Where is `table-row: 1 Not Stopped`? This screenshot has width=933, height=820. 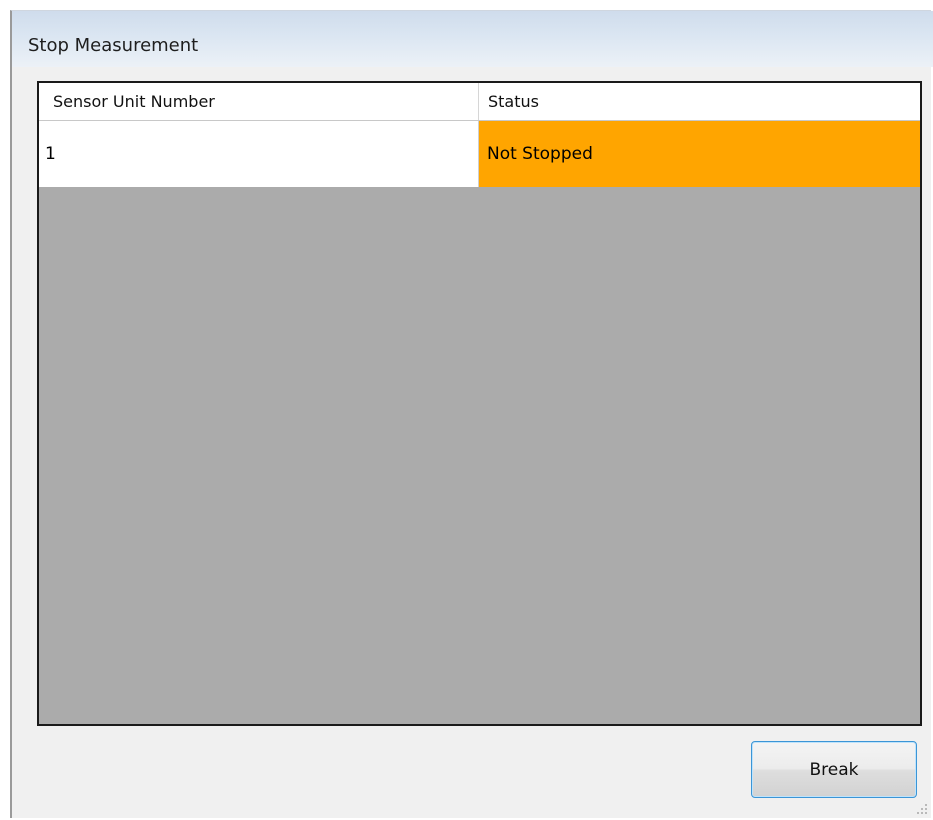 table-row: 1 Not Stopped is located at coordinates (479, 154).